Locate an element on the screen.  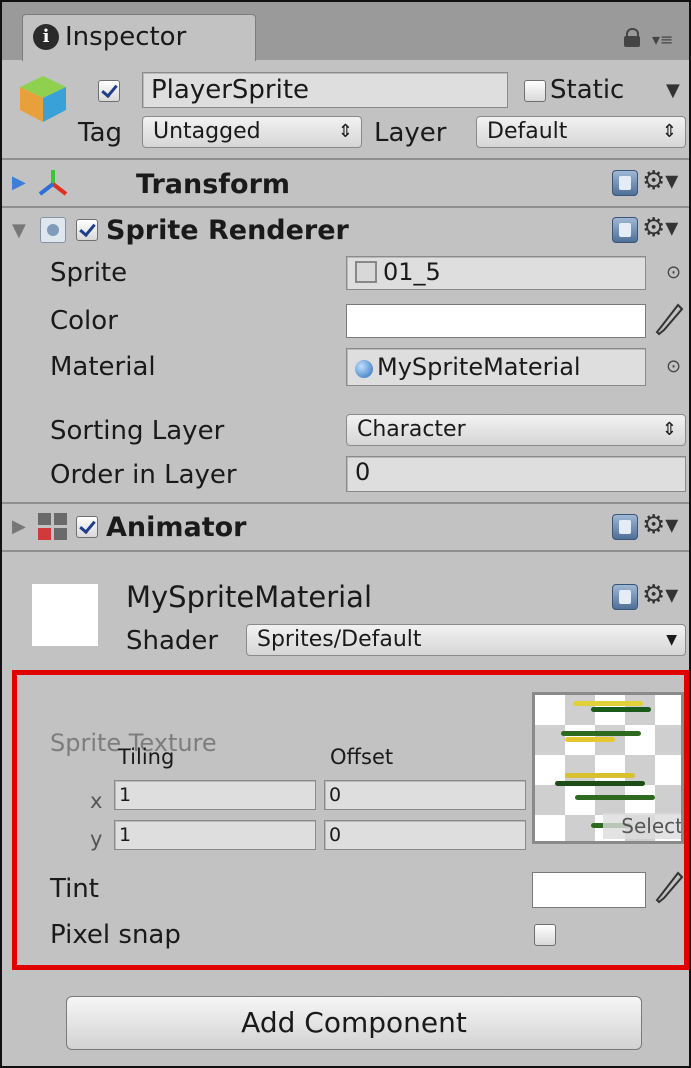
shader-value: Sprites/Default is located at coordinates (339, 639).